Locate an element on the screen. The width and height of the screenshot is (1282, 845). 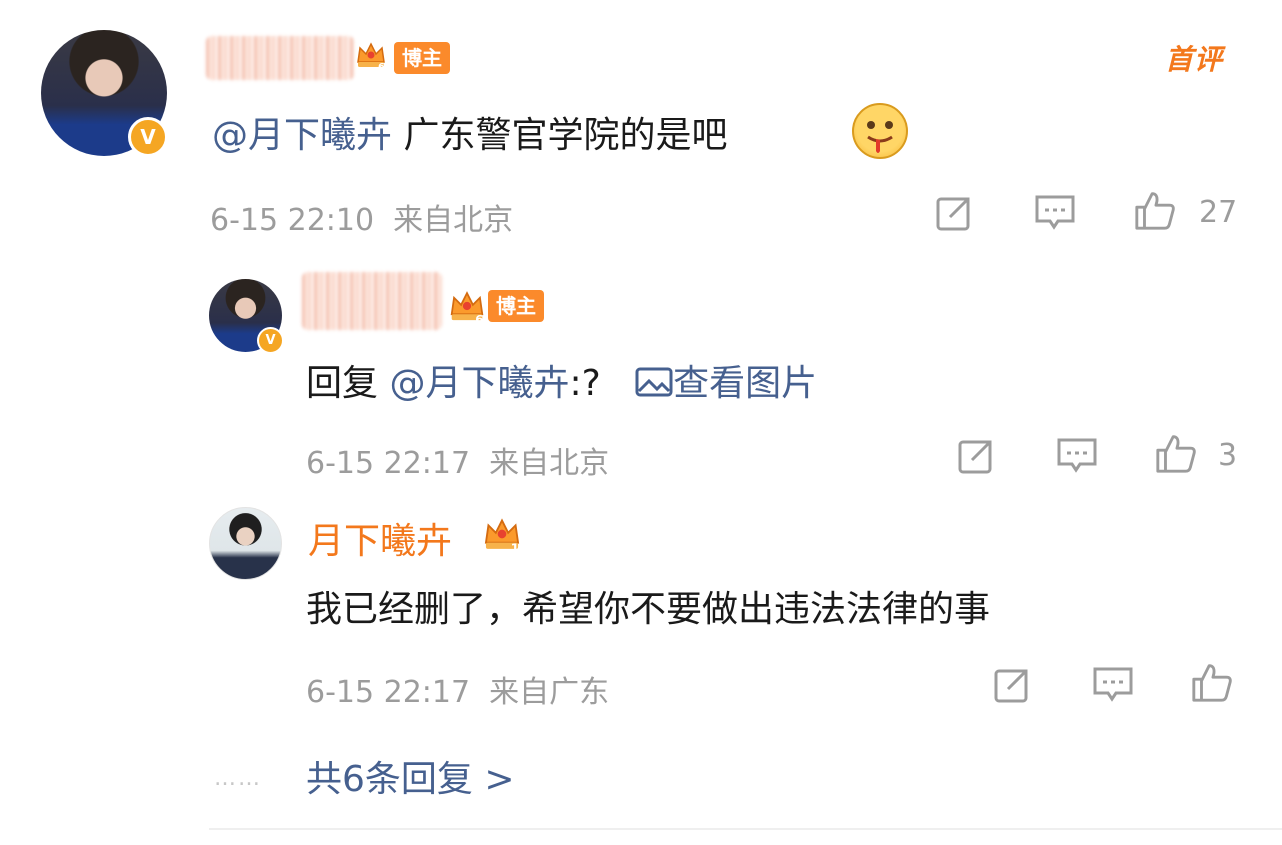
main-comment-meta: 6-15 22:10 来自北京 is located at coordinates (361, 217).